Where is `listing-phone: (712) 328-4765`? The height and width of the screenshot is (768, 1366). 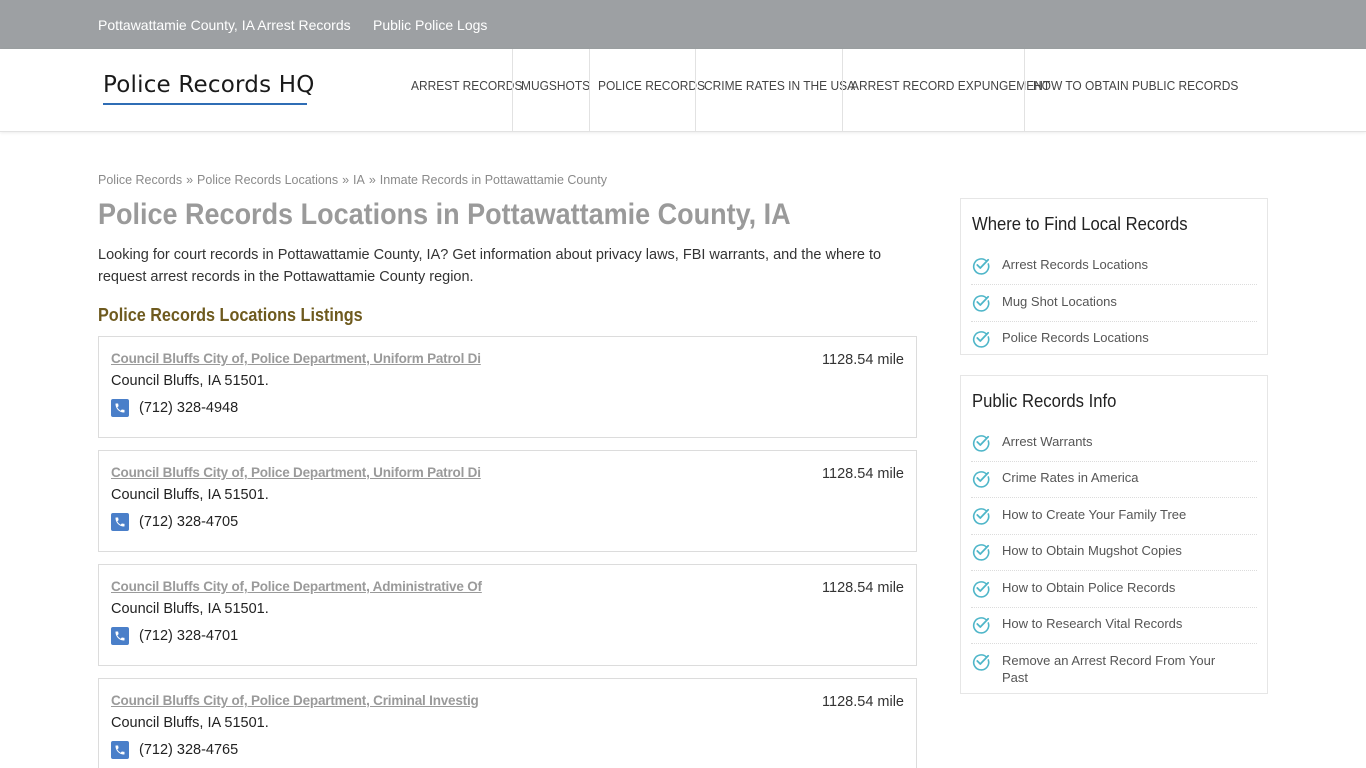
listing-phone: (712) 328-4765 is located at coordinates (188, 750).